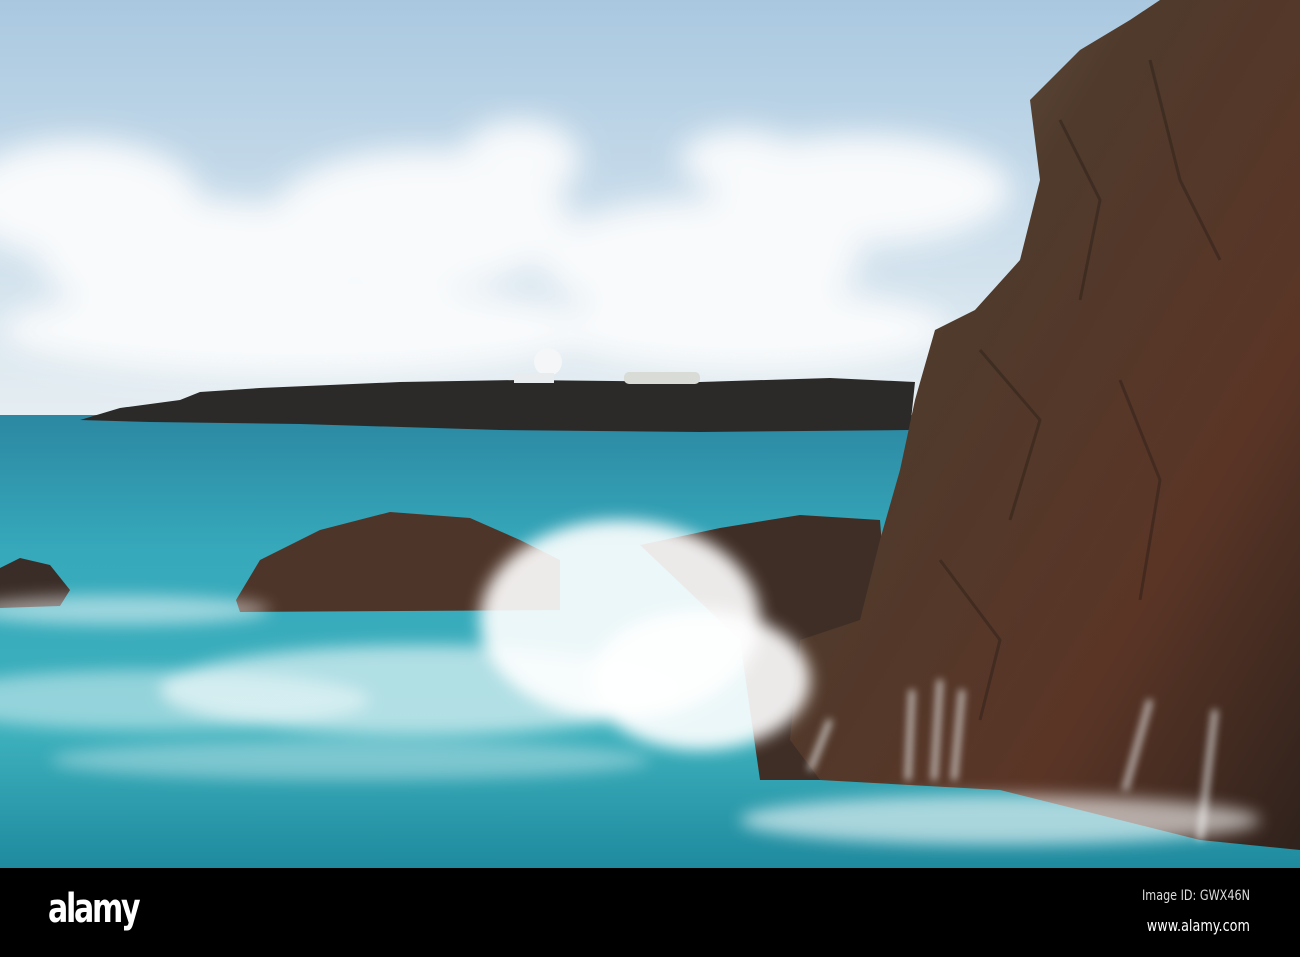 The width and height of the screenshot is (1300, 957). What do you see at coordinates (1198, 925) in the screenshot?
I see `alamy-url: www.alamy.com` at bounding box center [1198, 925].